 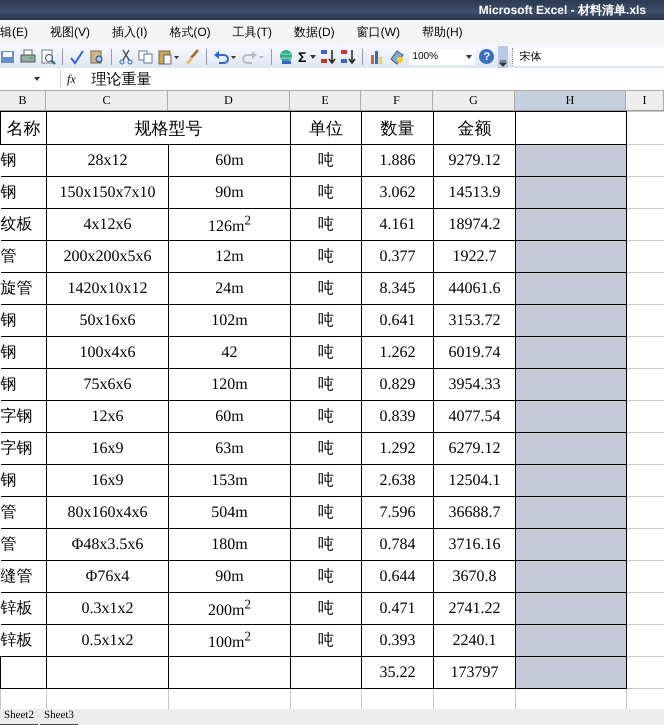 I want to click on table-cell: 名称, so click(x=23, y=128).